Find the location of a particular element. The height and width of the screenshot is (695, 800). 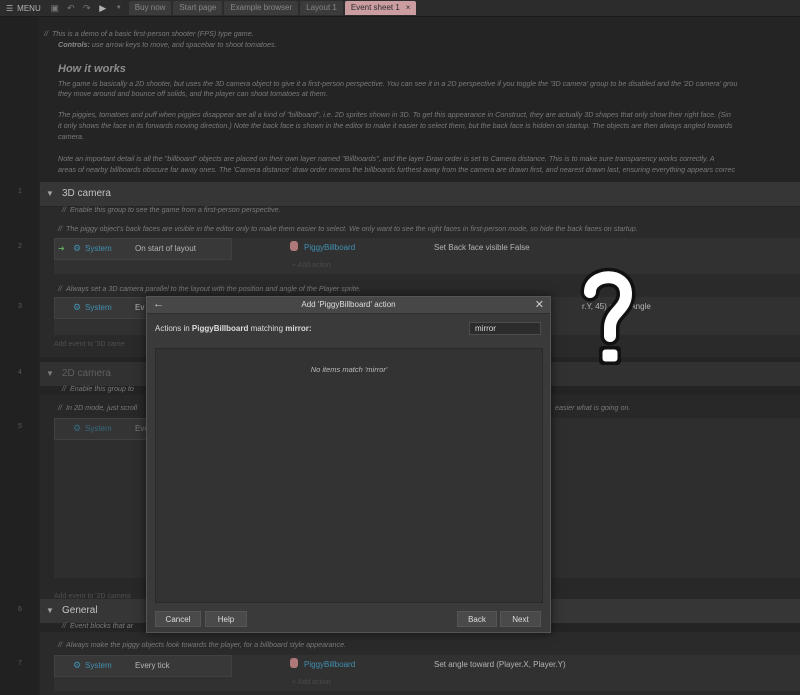

next-button: Next is located at coordinates (520, 619).